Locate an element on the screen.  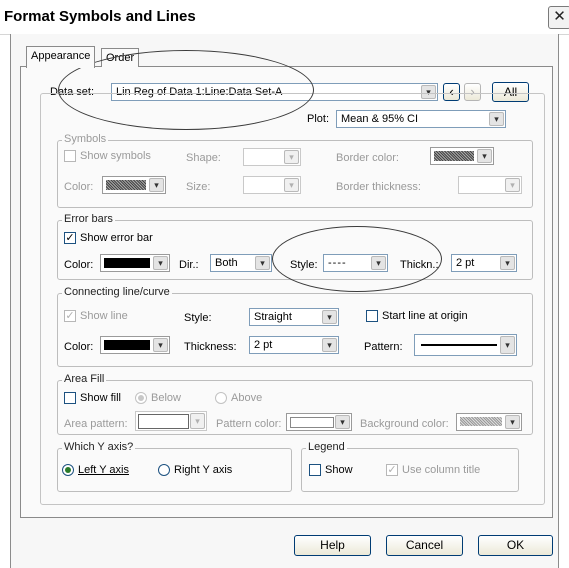
error-bars-group-label: Error bars is located at coordinates (88, 219).